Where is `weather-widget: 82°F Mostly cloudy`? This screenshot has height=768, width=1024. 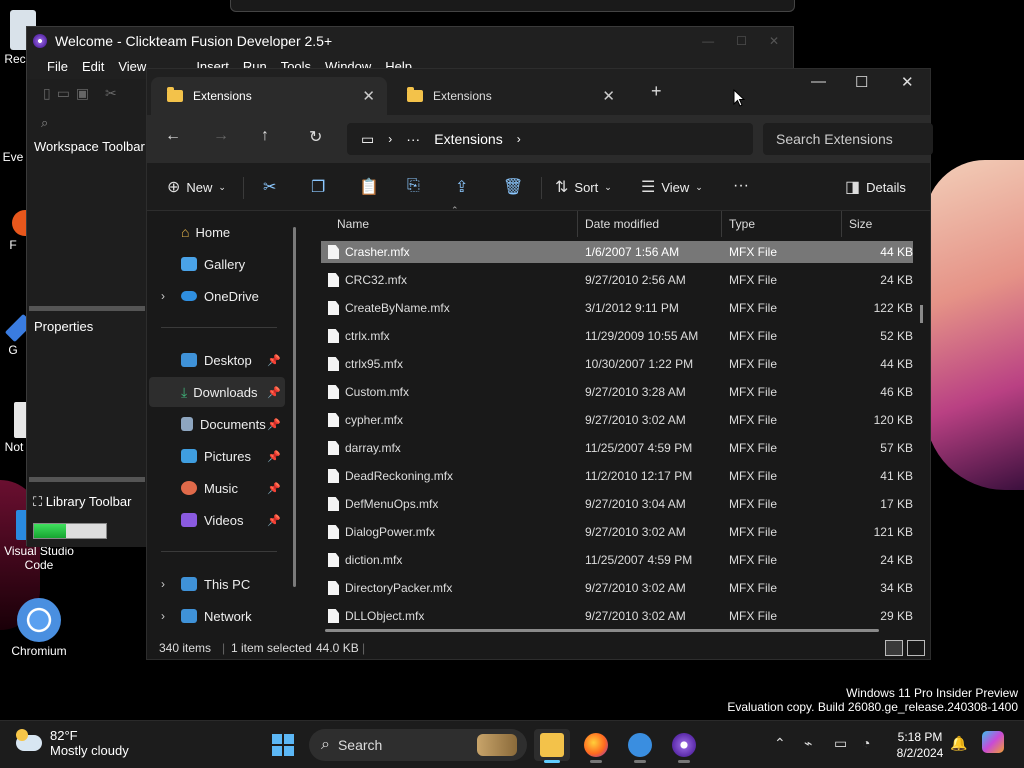 weather-widget: 82°F Mostly cloudy is located at coordinates (72, 743).